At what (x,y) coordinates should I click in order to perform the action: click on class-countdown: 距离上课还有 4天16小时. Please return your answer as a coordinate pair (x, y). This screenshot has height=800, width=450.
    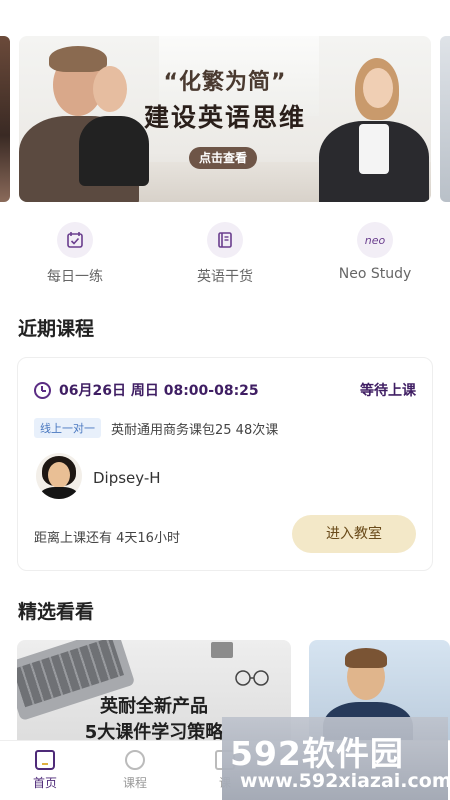
    Looking at the image, I should click on (107, 538).